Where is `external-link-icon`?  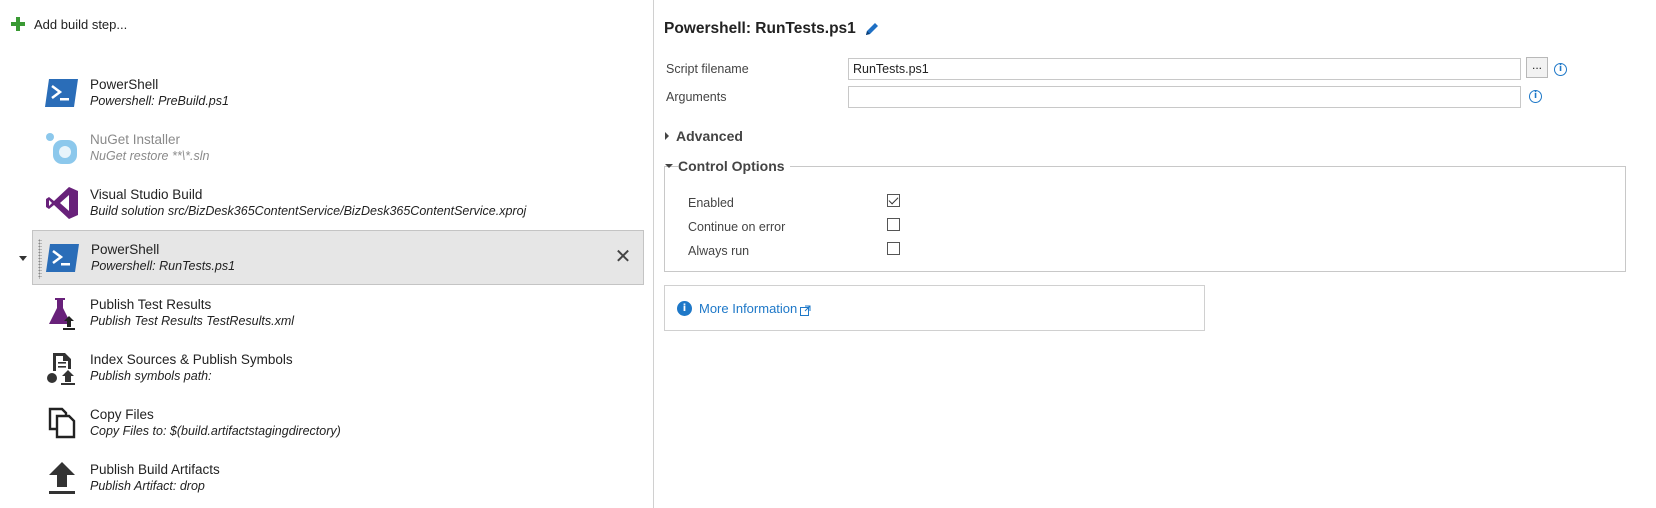 external-link-icon is located at coordinates (805, 309).